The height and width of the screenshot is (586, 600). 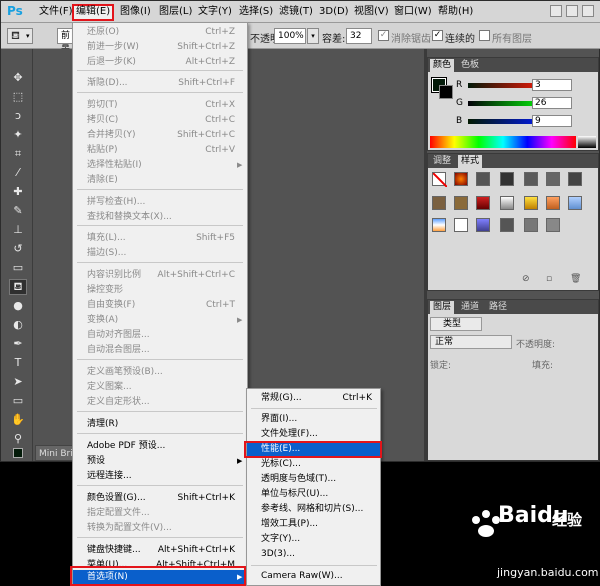 What do you see at coordinates (160, 180) in the screenshot?
I see `edit-menu-item-clear: 清除(E)` at bounding box center [160, 180].